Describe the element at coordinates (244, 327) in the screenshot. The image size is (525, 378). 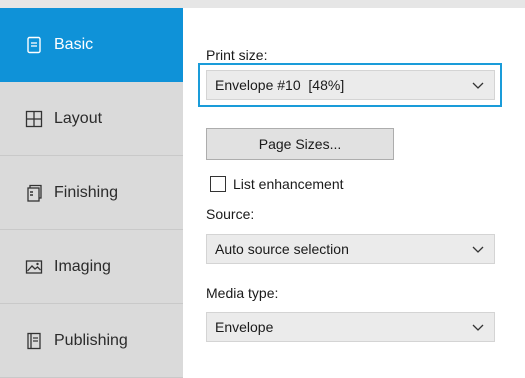
I see `media-type-value: Envelope` at that location.